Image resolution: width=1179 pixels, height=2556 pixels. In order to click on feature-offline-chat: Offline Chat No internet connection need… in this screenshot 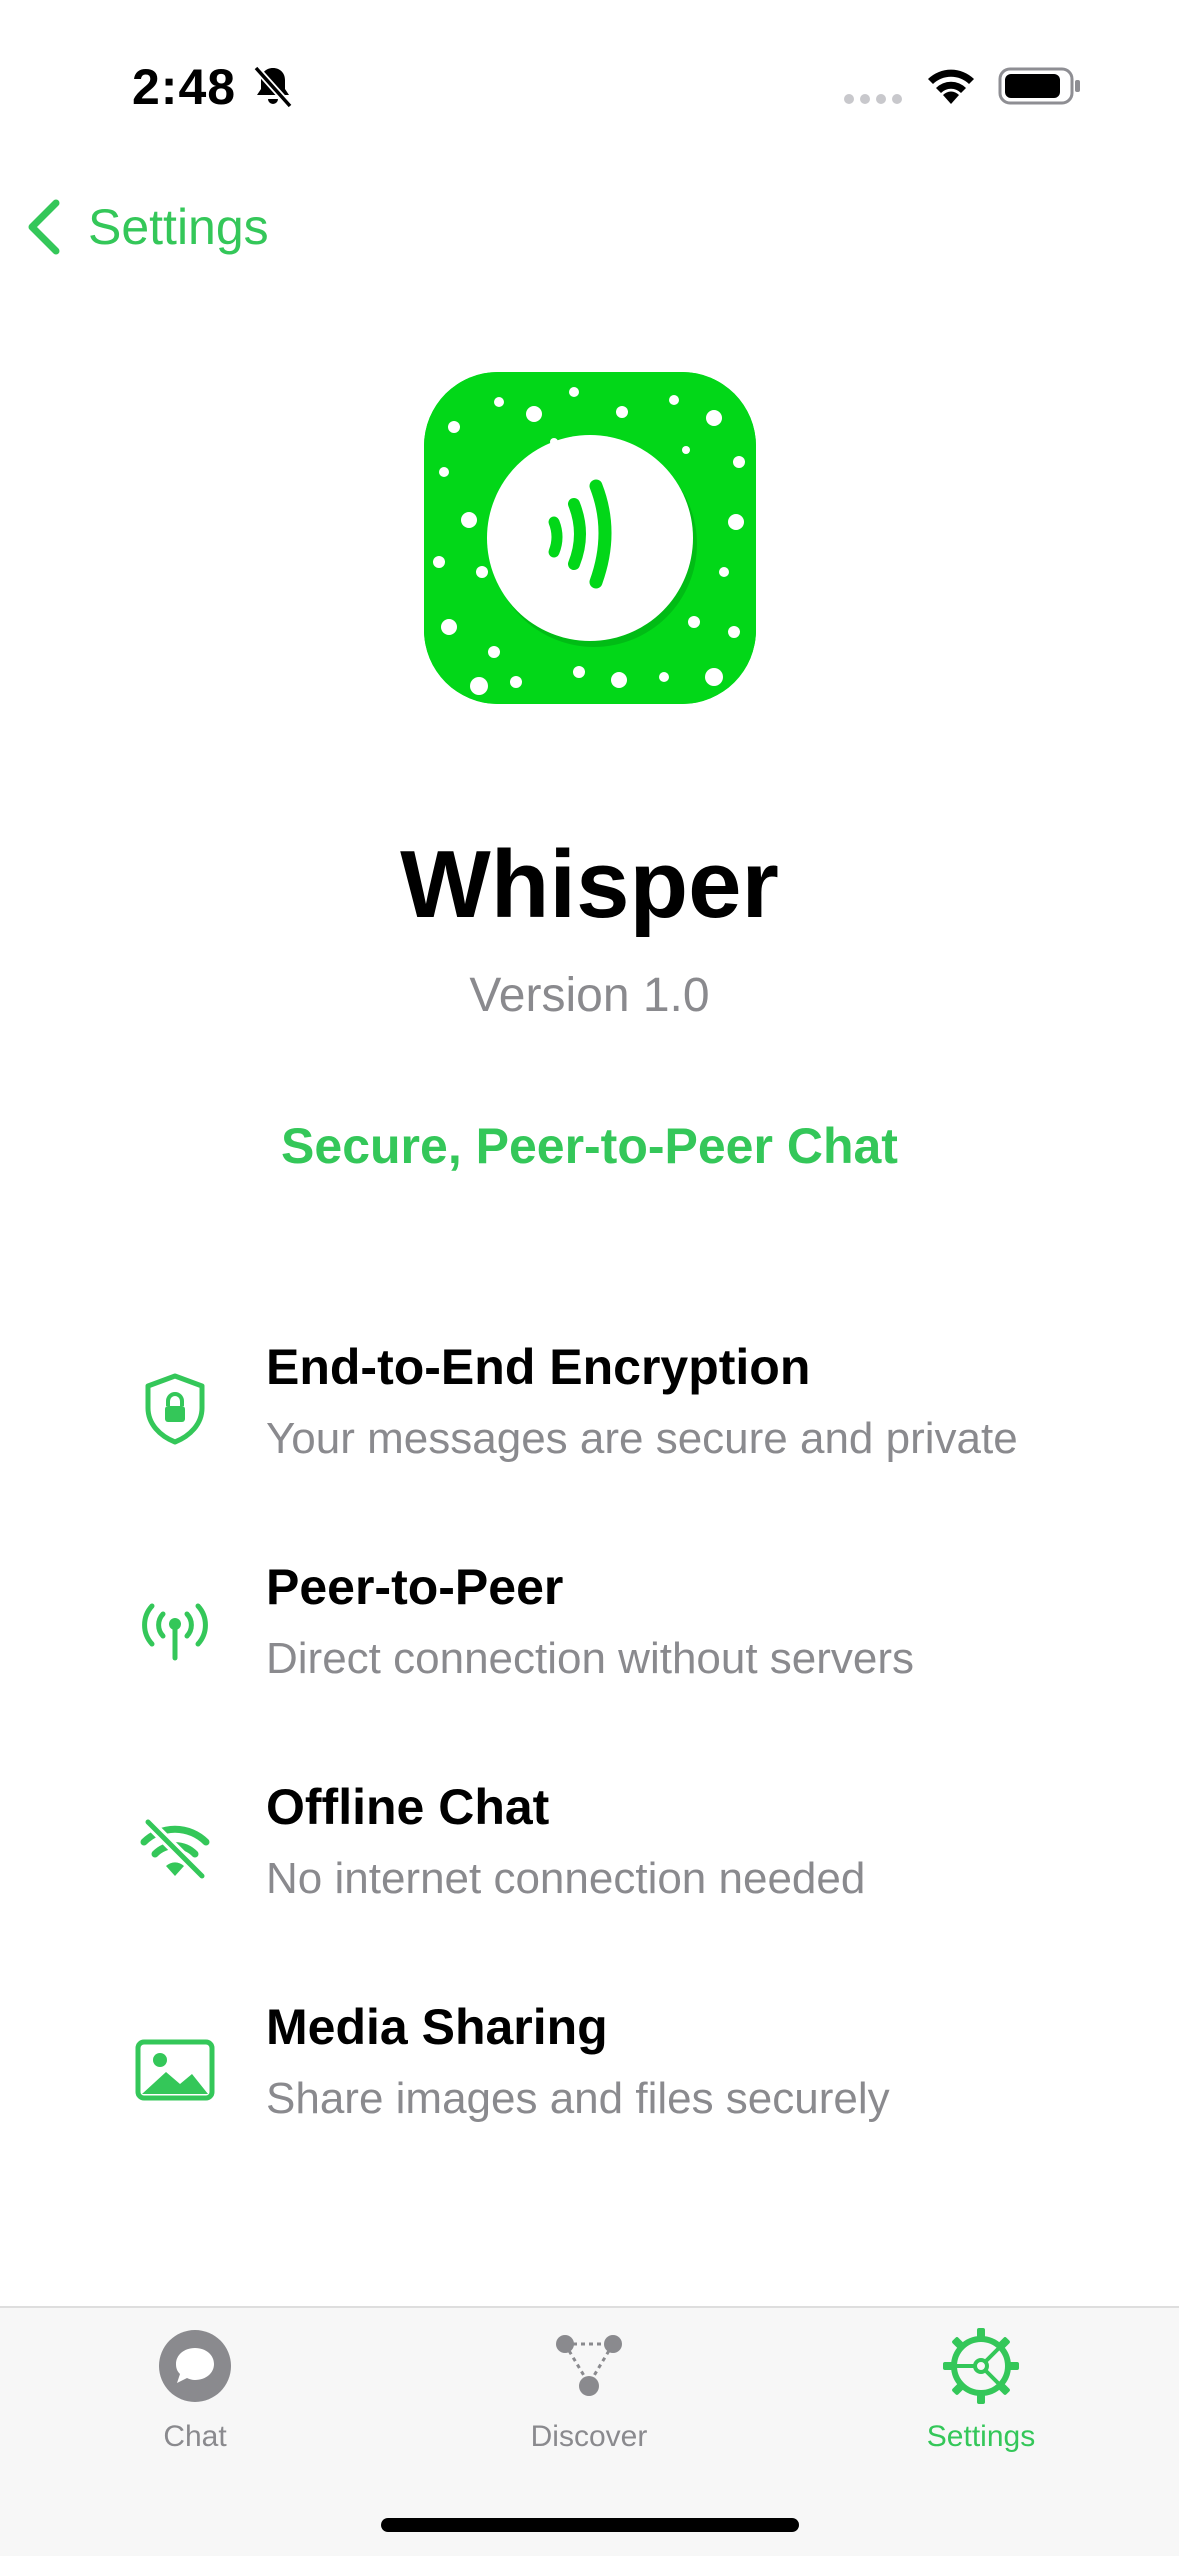, I will do `click(620, 1848)`.